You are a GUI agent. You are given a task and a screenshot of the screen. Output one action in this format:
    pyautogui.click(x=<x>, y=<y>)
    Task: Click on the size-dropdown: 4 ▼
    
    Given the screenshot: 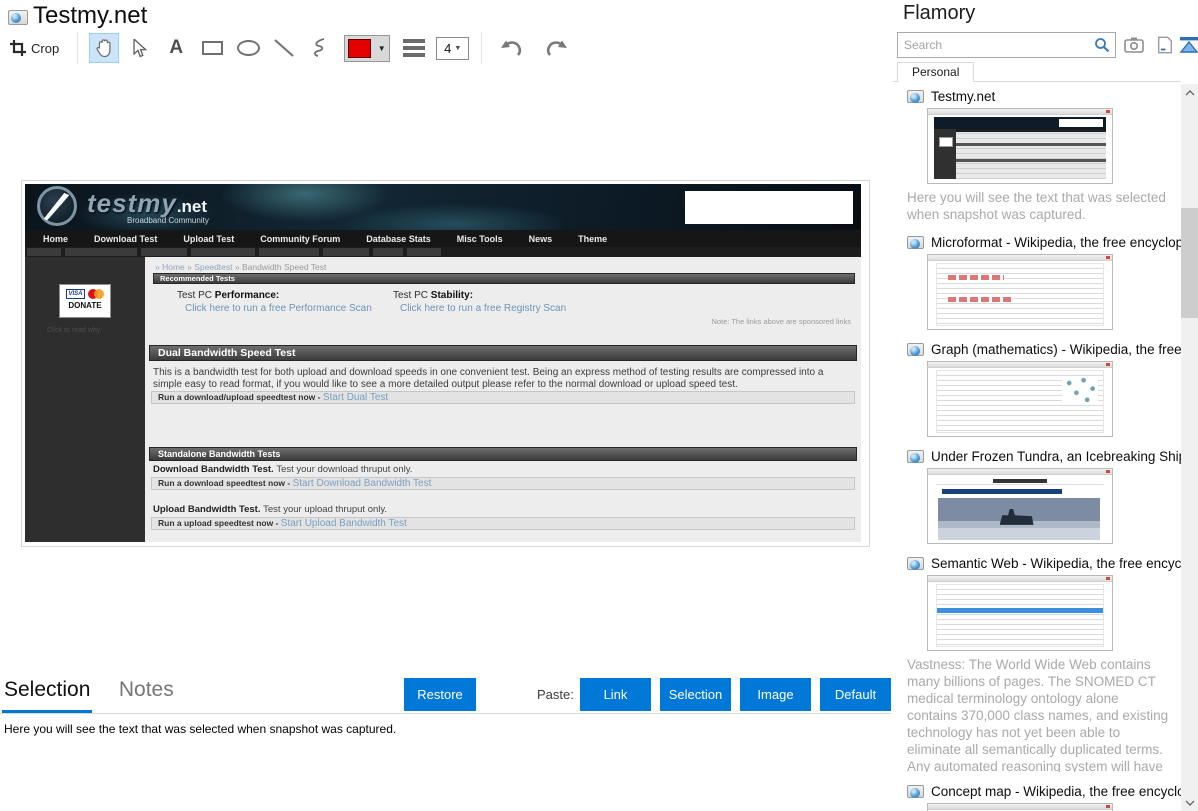 What is the action you would take?
    pyautogui.click(x=453, y=48)
    